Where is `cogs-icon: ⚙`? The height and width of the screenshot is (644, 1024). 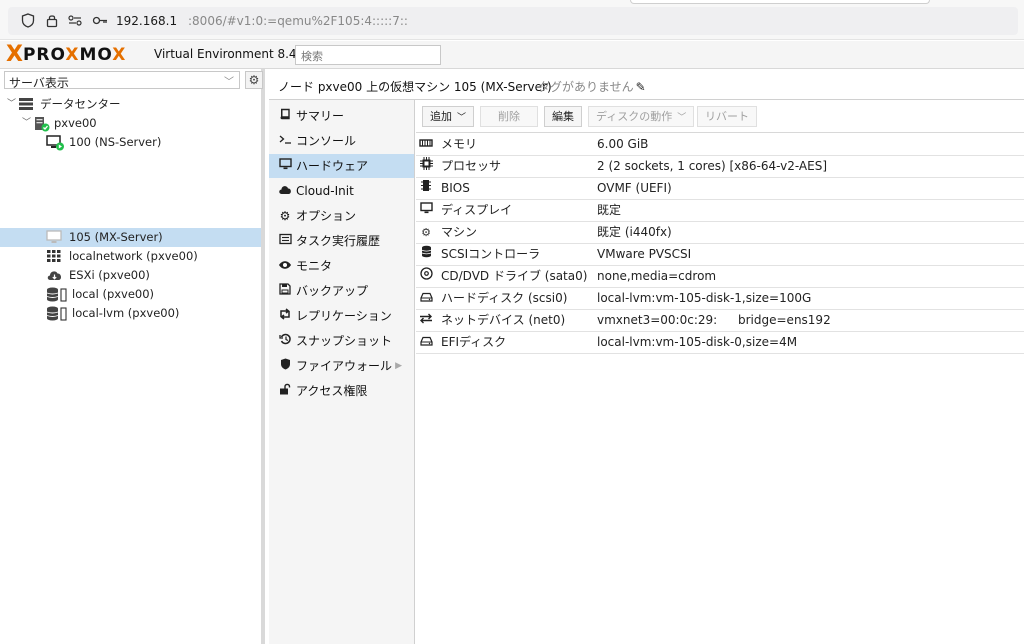 cogs-icon: ⚙ is located at coordinates (426, 232).